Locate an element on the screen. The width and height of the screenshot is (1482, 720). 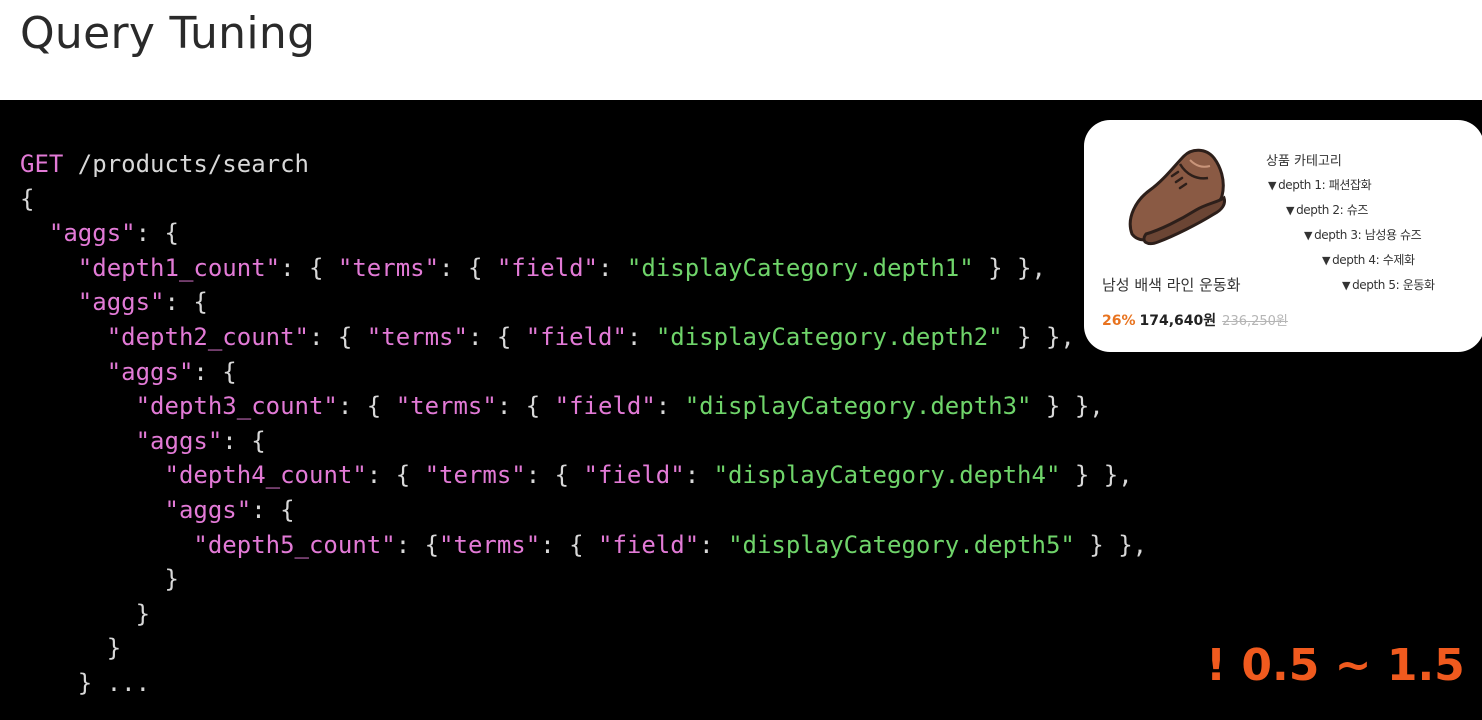
category-title: 상품 카테고리 is located at coordinates (1304, 161).